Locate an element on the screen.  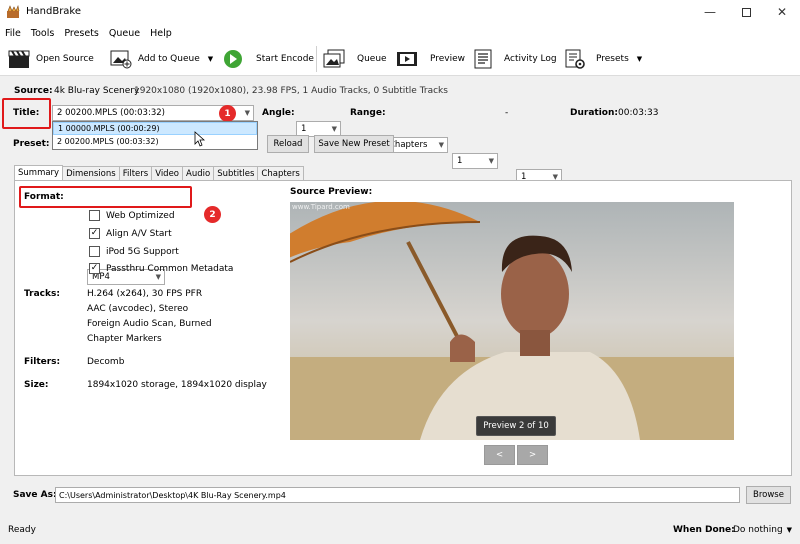
tab-summary: Summary is located at coordinates (39, 172).